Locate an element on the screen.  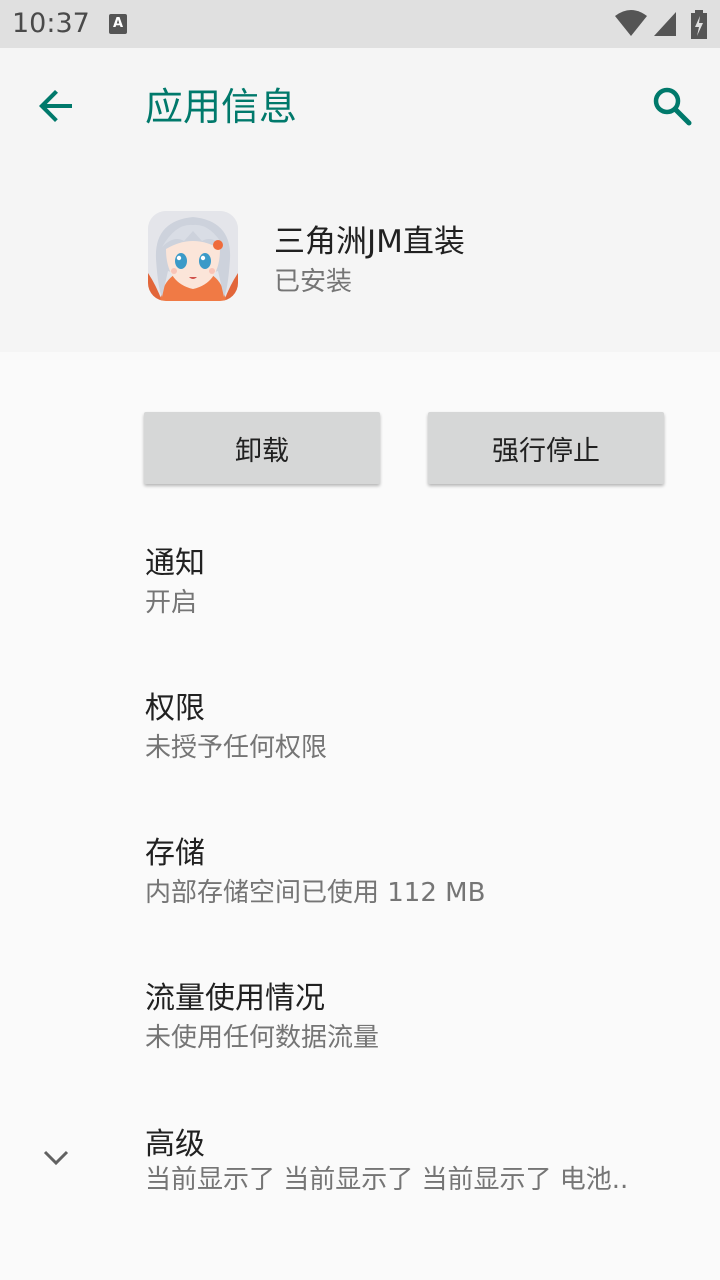
search-icon is located at coordinates (672, 106).